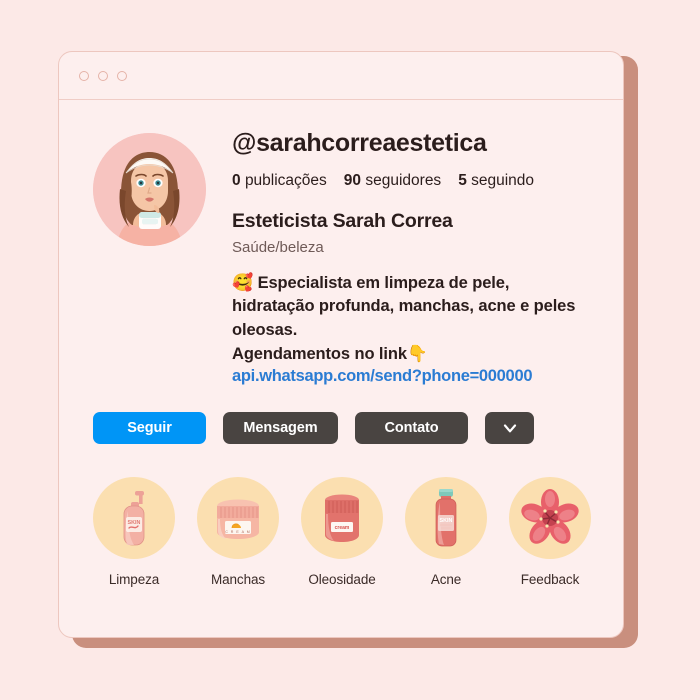  Describe the element at coordinates (278, 247) in the screenshot. I see `profile-category: Saúde/beleza` at that location.